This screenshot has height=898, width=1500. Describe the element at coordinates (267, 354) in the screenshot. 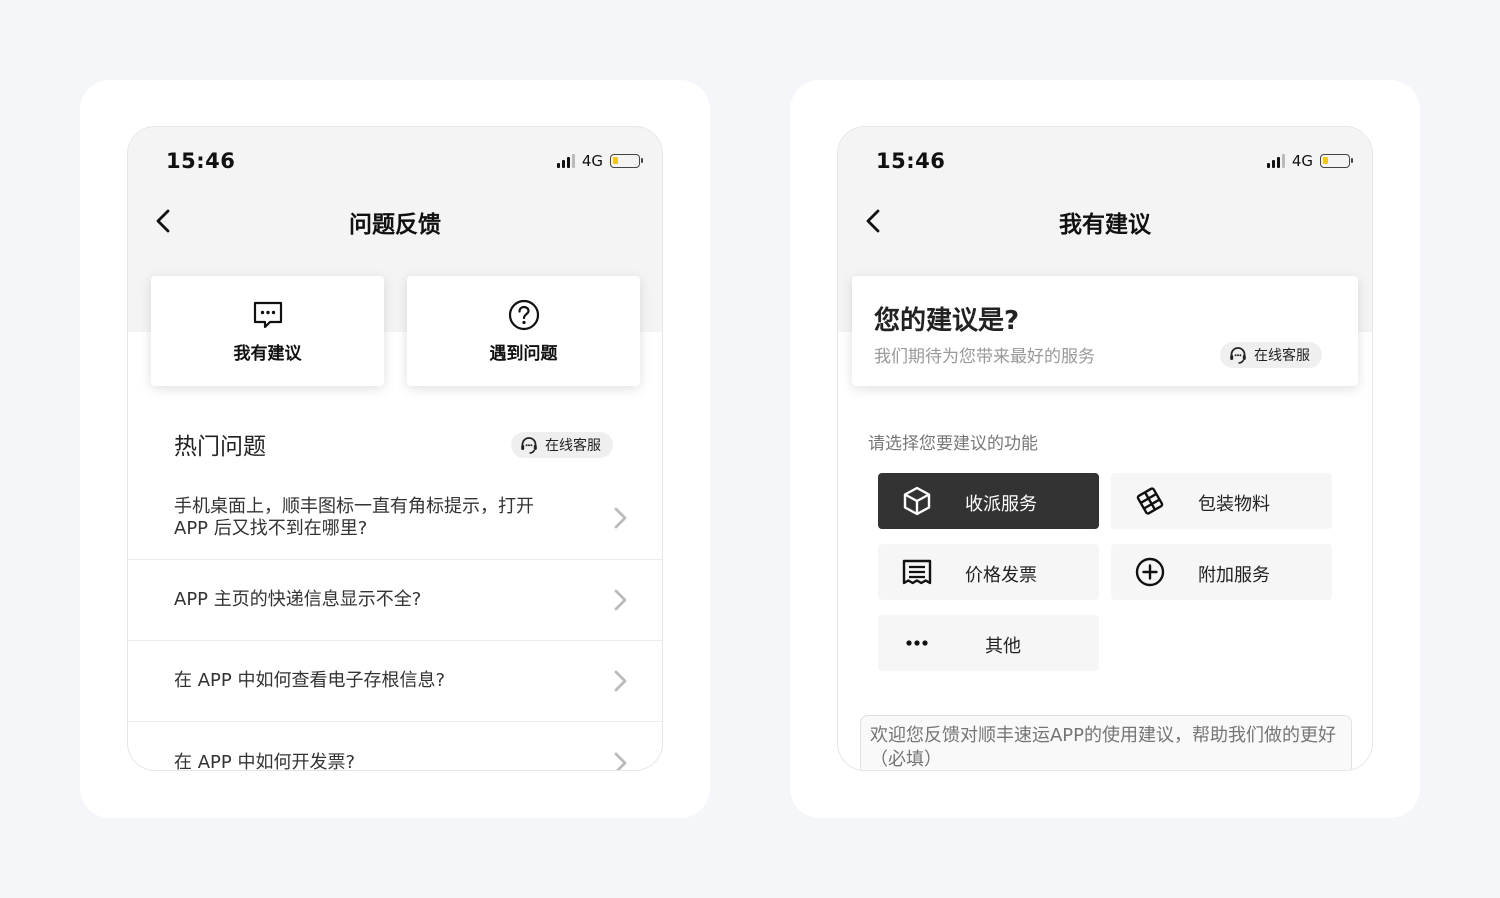

I see `suggestion-tile-label: 我有建议` at that location.